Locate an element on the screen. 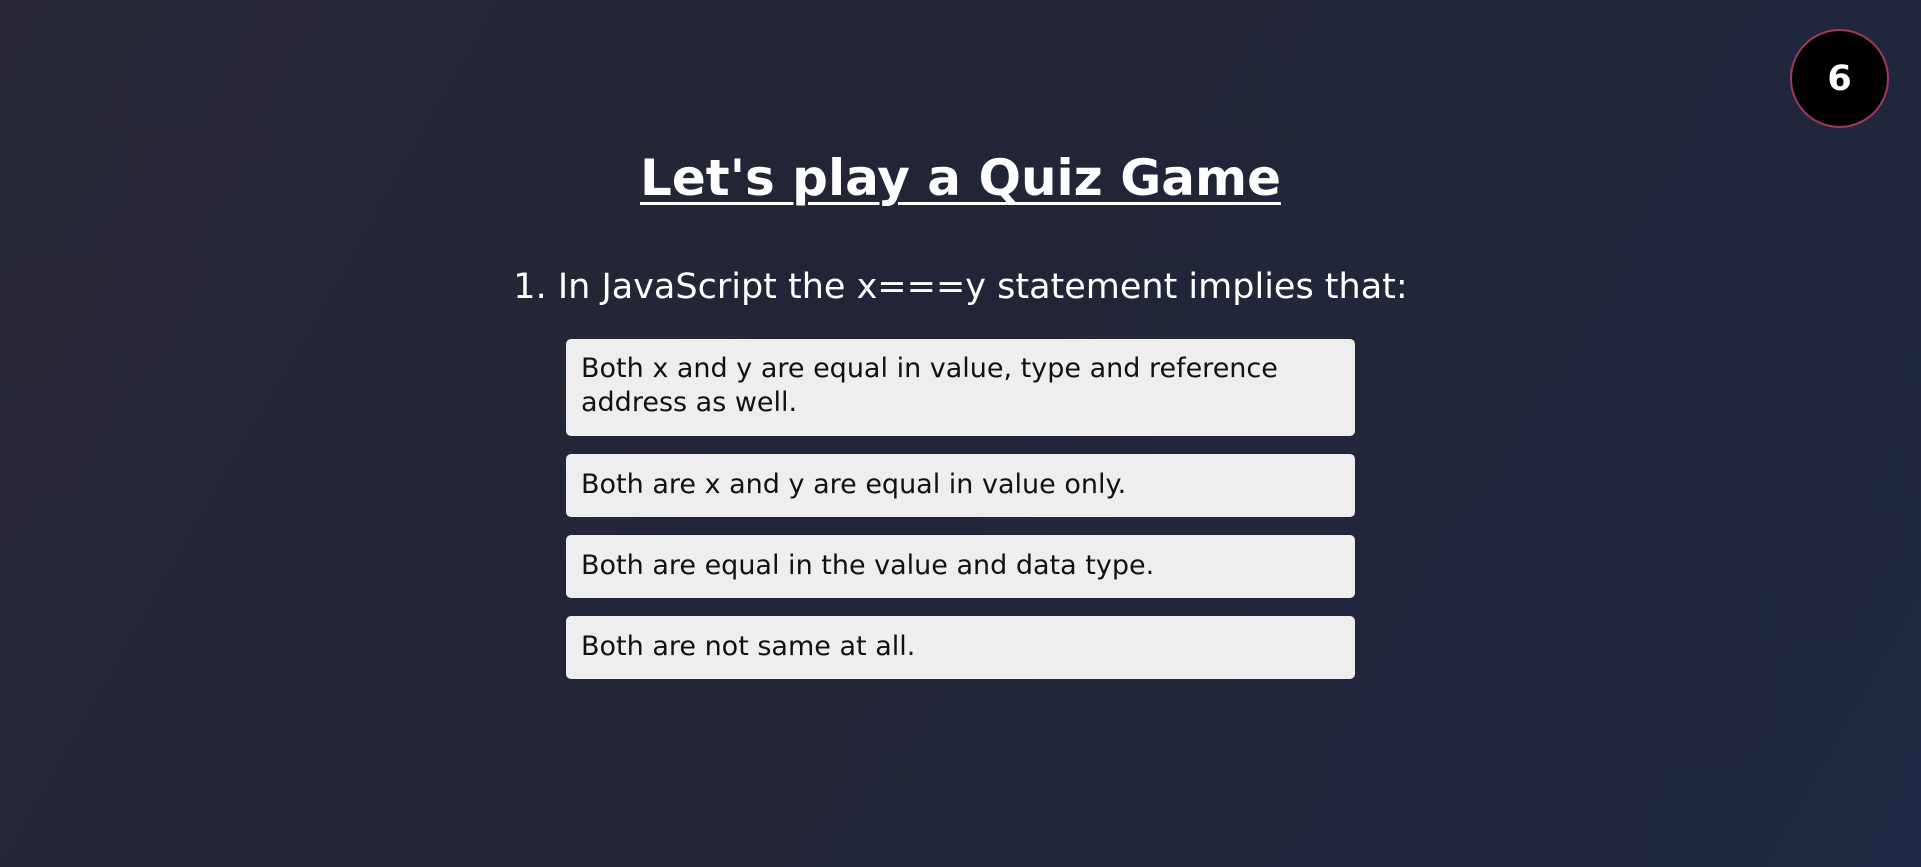  page-title: Let's play a Quiz Game is located at coordinates (960, 178).